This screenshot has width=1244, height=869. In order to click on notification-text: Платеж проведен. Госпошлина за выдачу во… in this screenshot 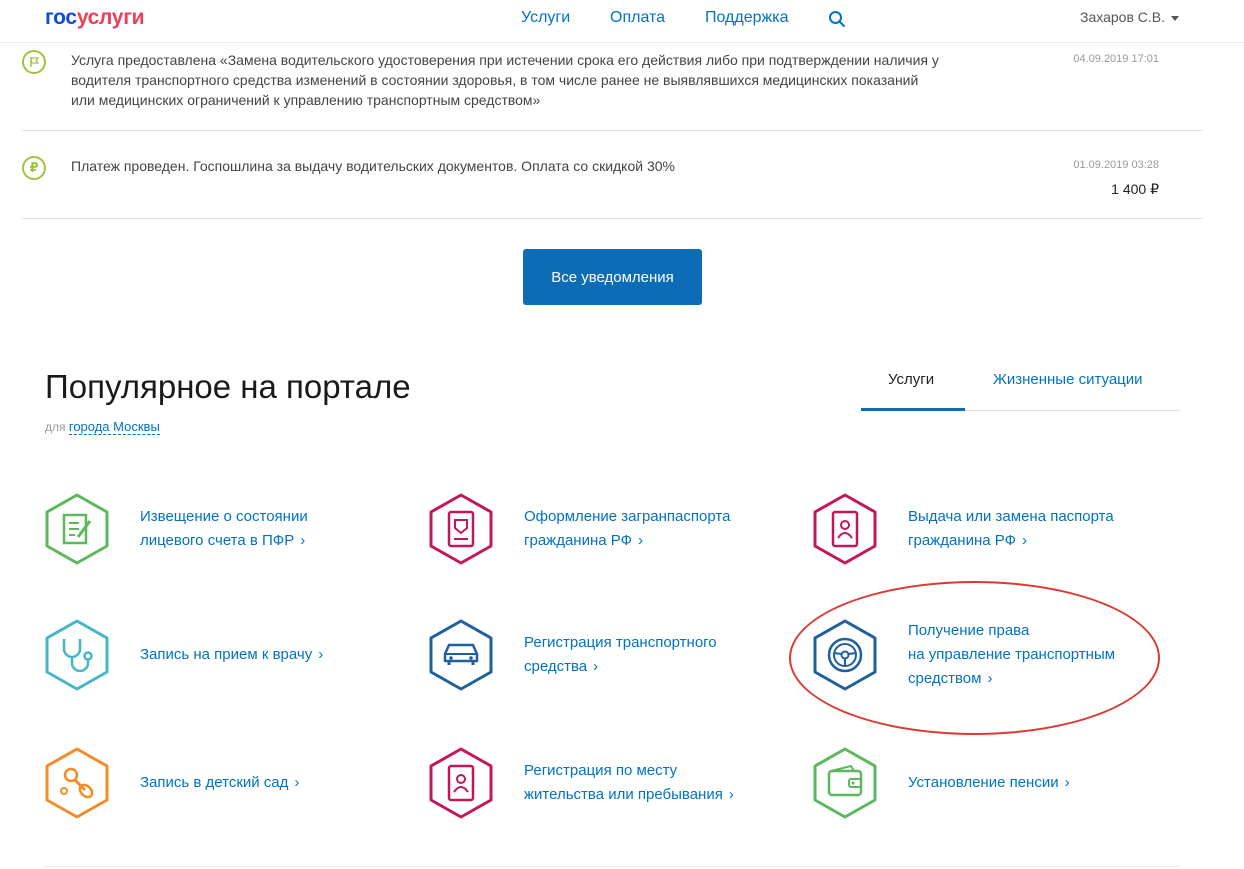, I will do `click(373, 166)`.